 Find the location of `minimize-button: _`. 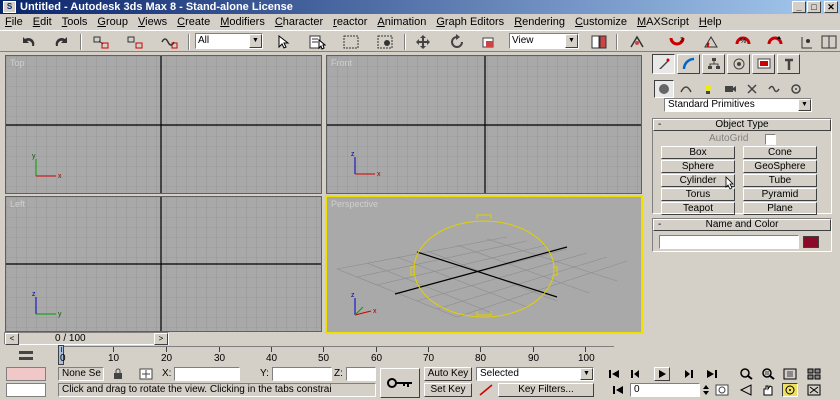

minimize-button: _ is located at coordinates (799, 7).